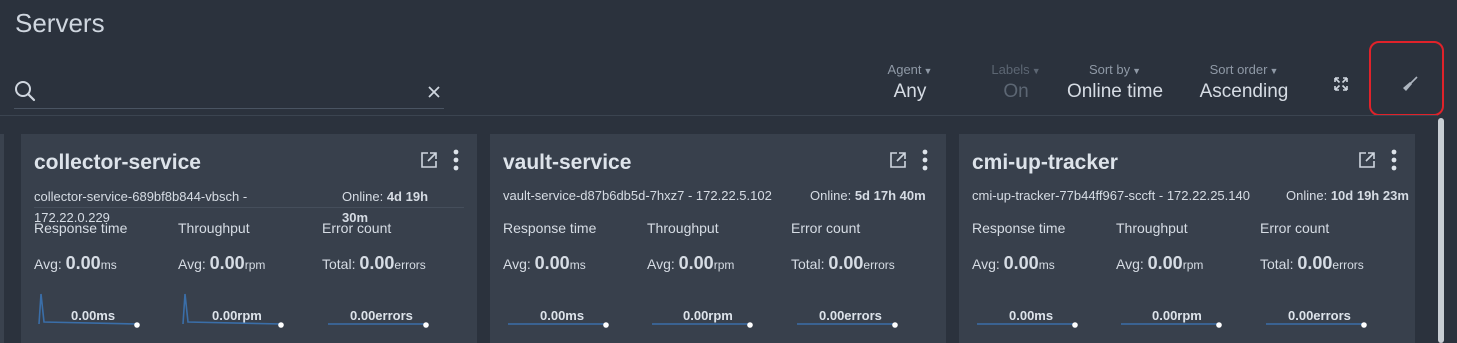  I want to click on filter-value: Online time, so click(1115, 91).